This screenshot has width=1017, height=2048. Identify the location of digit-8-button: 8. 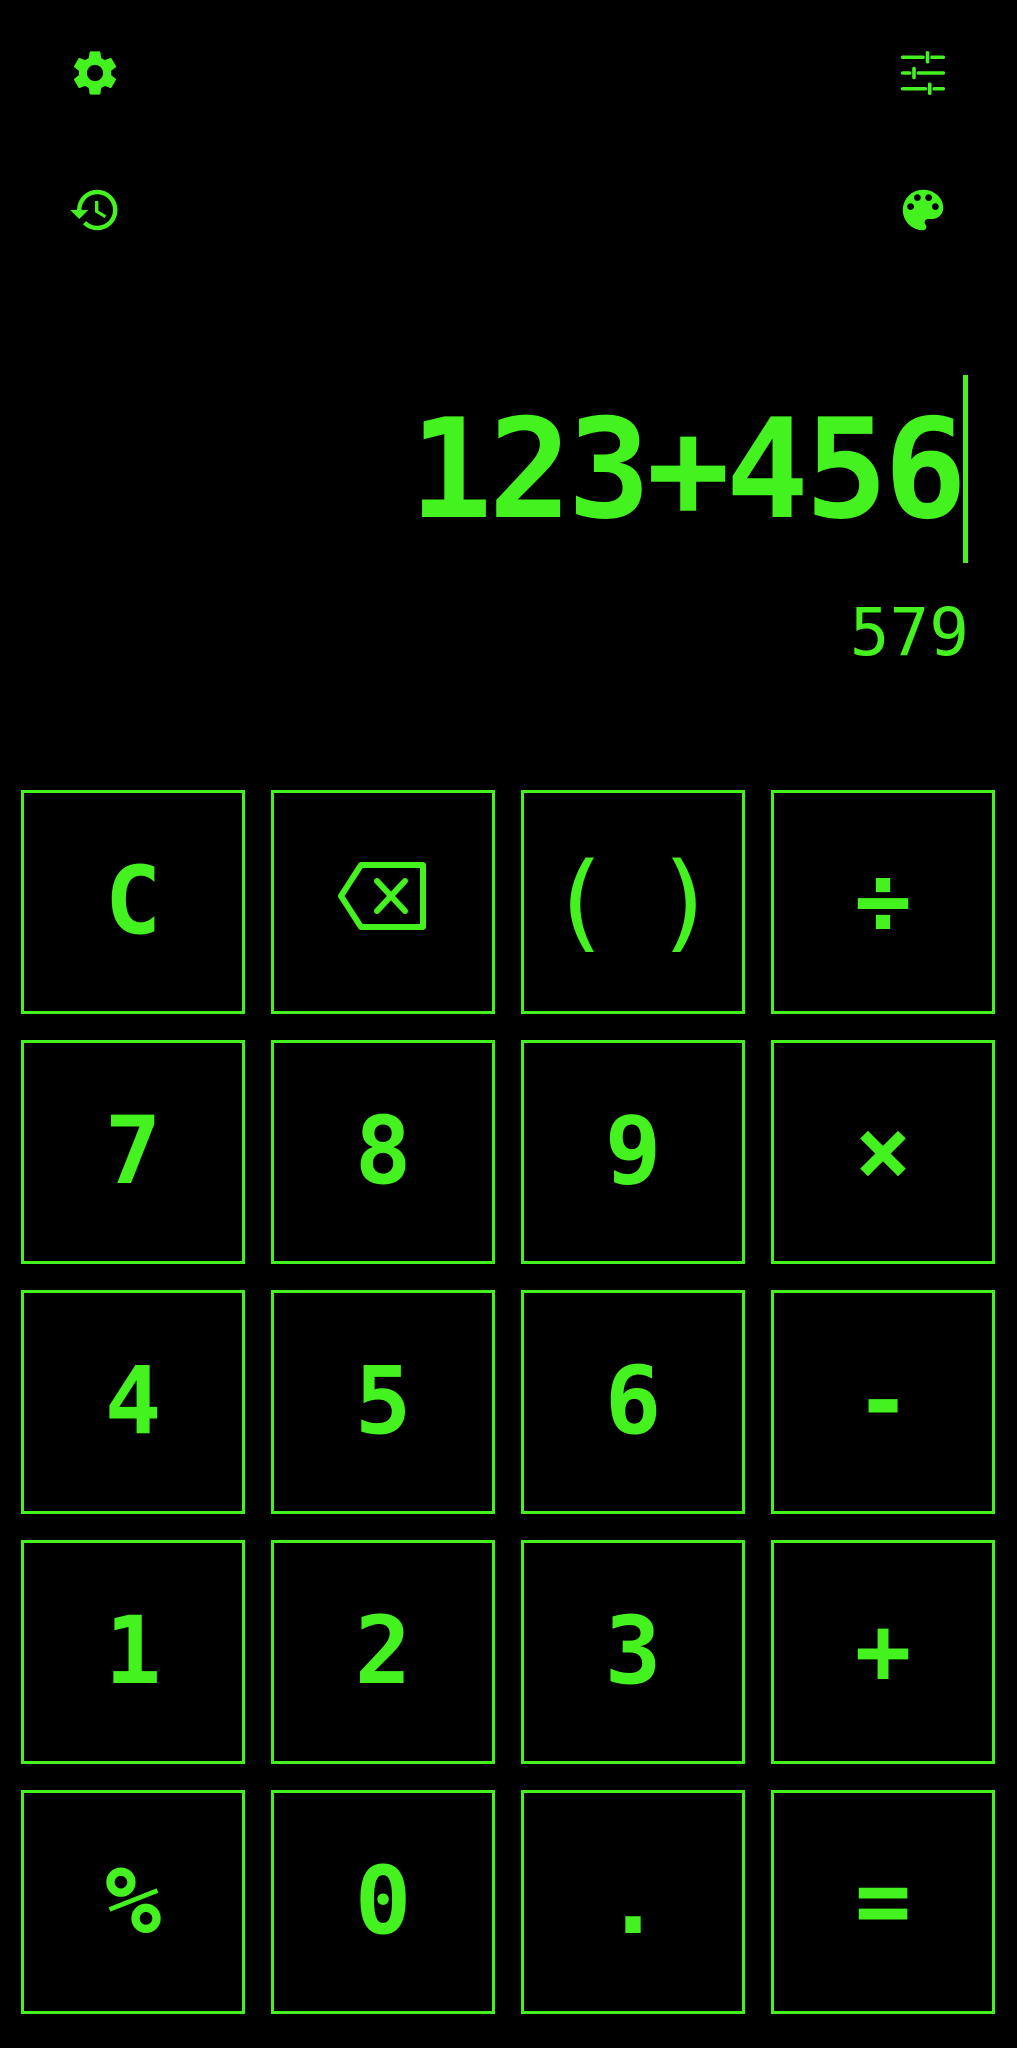
(383, 1152).